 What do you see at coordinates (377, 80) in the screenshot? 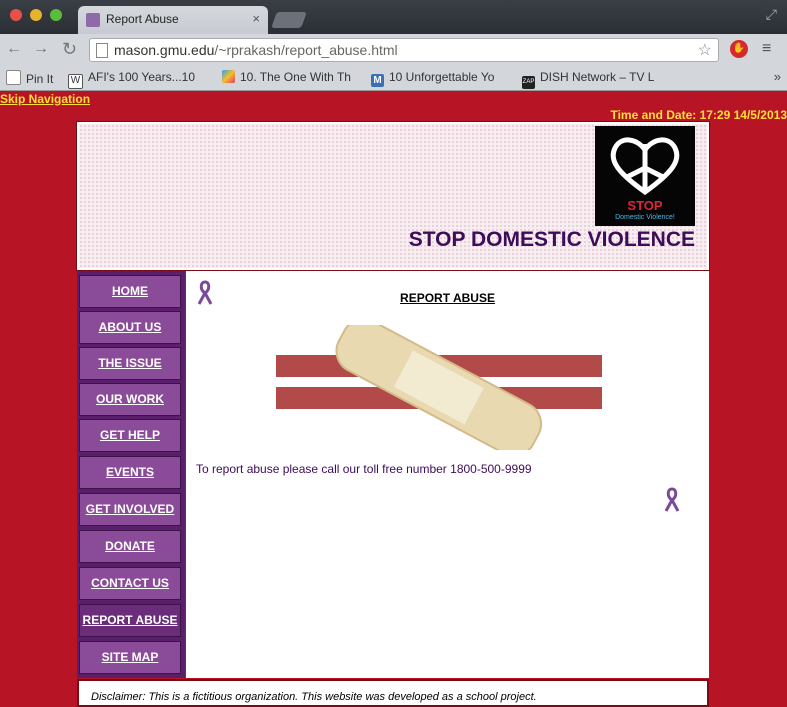
I see `m-icon: M` at bounding box center [377, 80].